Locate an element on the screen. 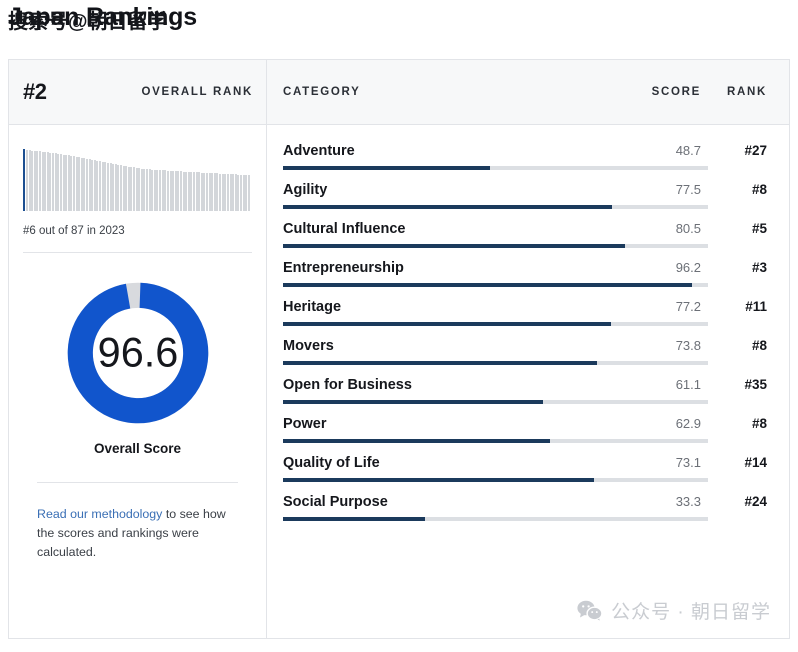 This screenshot has height=652, width=798. donut-chart-svg: 96.6 is located at coordinates (137, 353).